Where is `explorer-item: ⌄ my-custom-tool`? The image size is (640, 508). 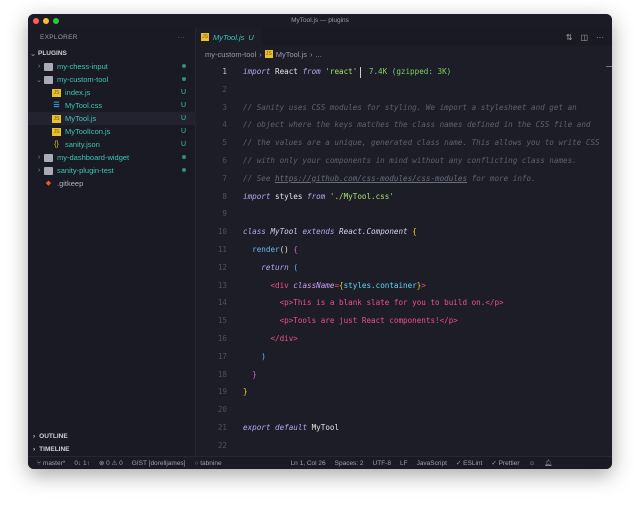
explorer-item: ⌄ my-custom-tool is located at coordinates (112, 79).